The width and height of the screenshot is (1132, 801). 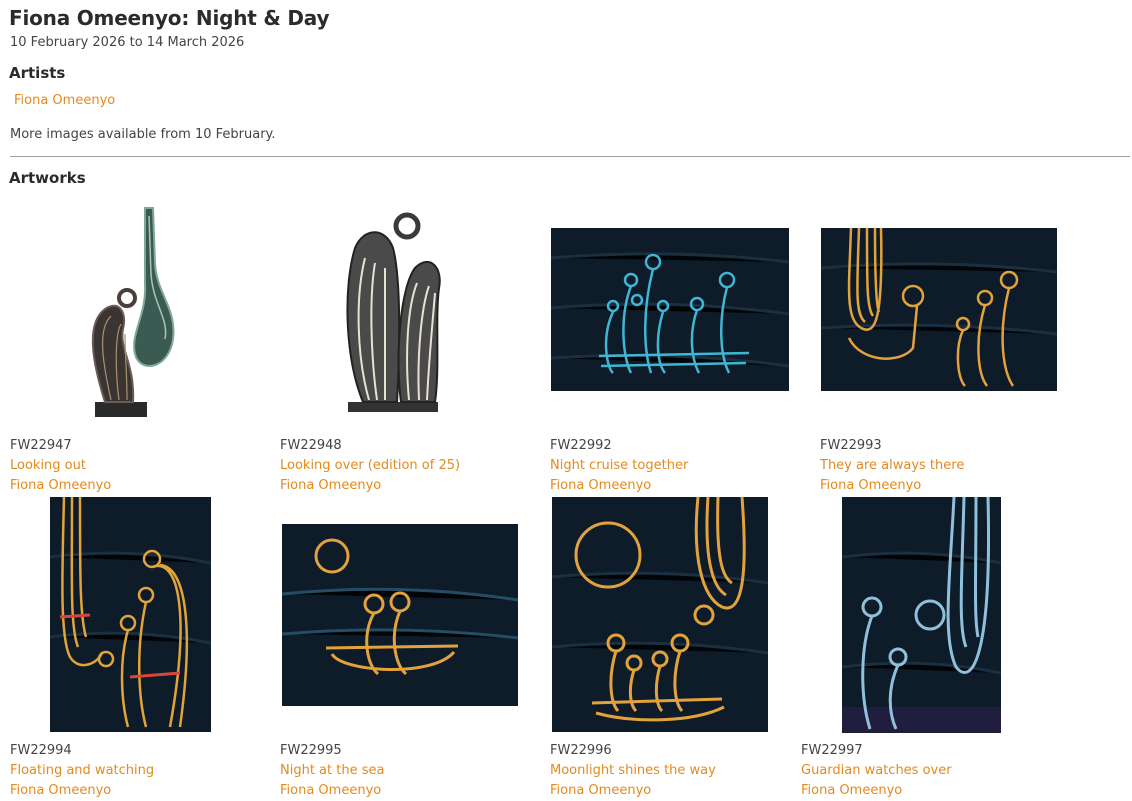 What do you see at coordinates (832, 750) in the screenshot?
I see `artwork-code: FW22997` at bounding box center [832, 750].